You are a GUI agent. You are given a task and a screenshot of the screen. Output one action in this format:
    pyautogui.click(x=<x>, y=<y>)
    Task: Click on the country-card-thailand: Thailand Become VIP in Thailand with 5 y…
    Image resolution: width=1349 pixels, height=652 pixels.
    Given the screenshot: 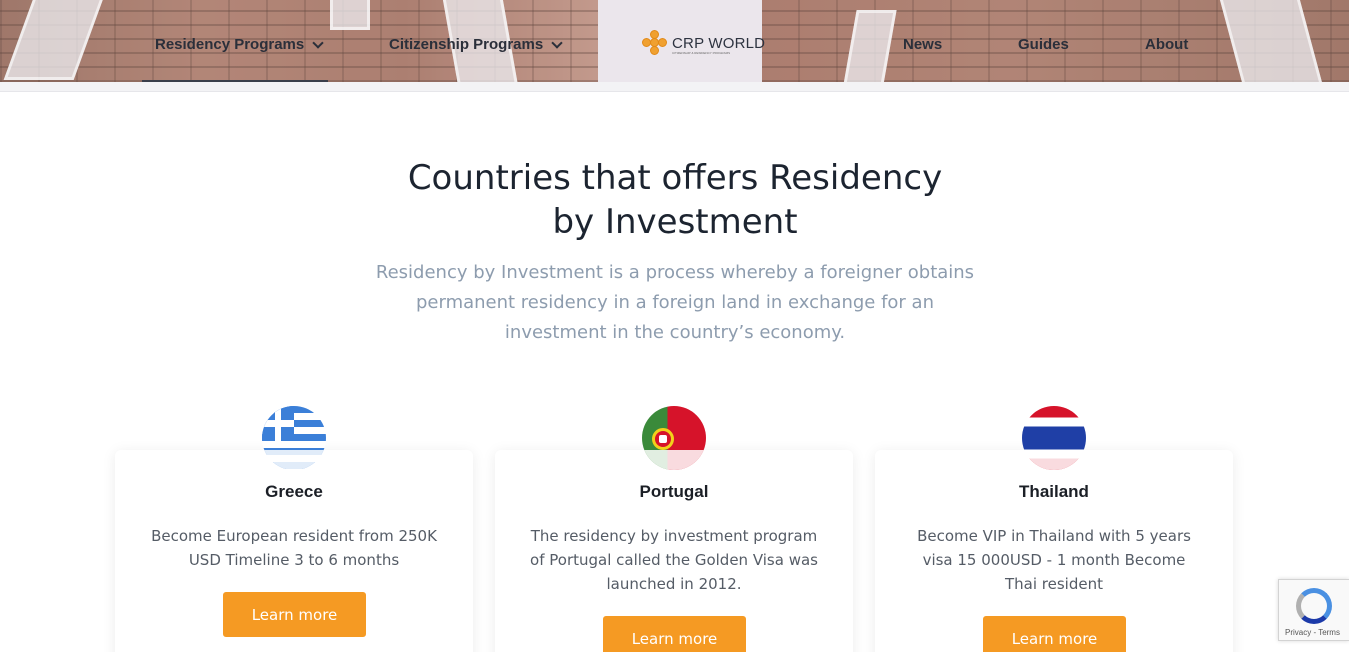 What is the action you would take?
    pyautogui.click(x=1054, y=551)
    